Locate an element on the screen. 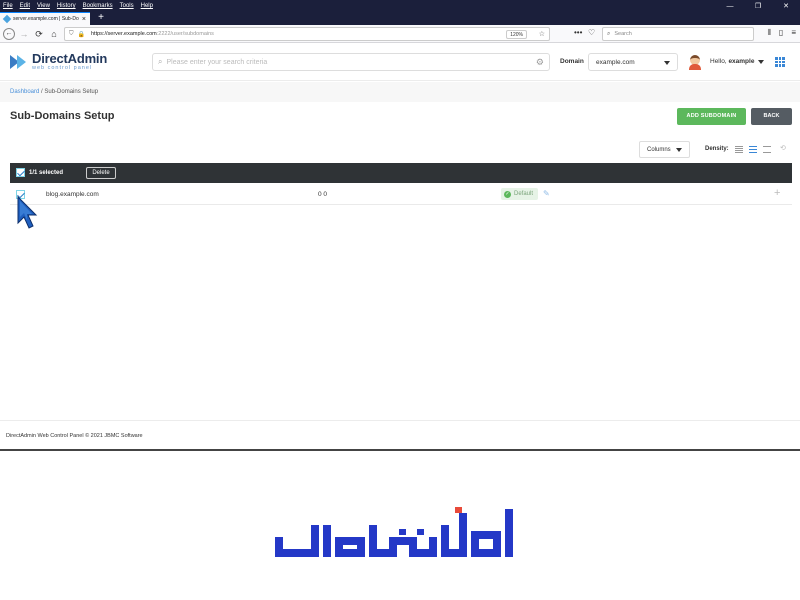  search-placeholder: Search is located at coordinates (623, 34).